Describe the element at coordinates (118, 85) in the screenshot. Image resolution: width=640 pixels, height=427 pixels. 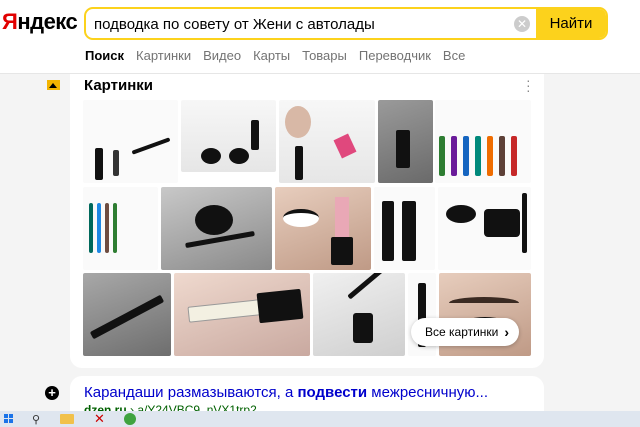
I see `images-block-title: Картинки` at that location.